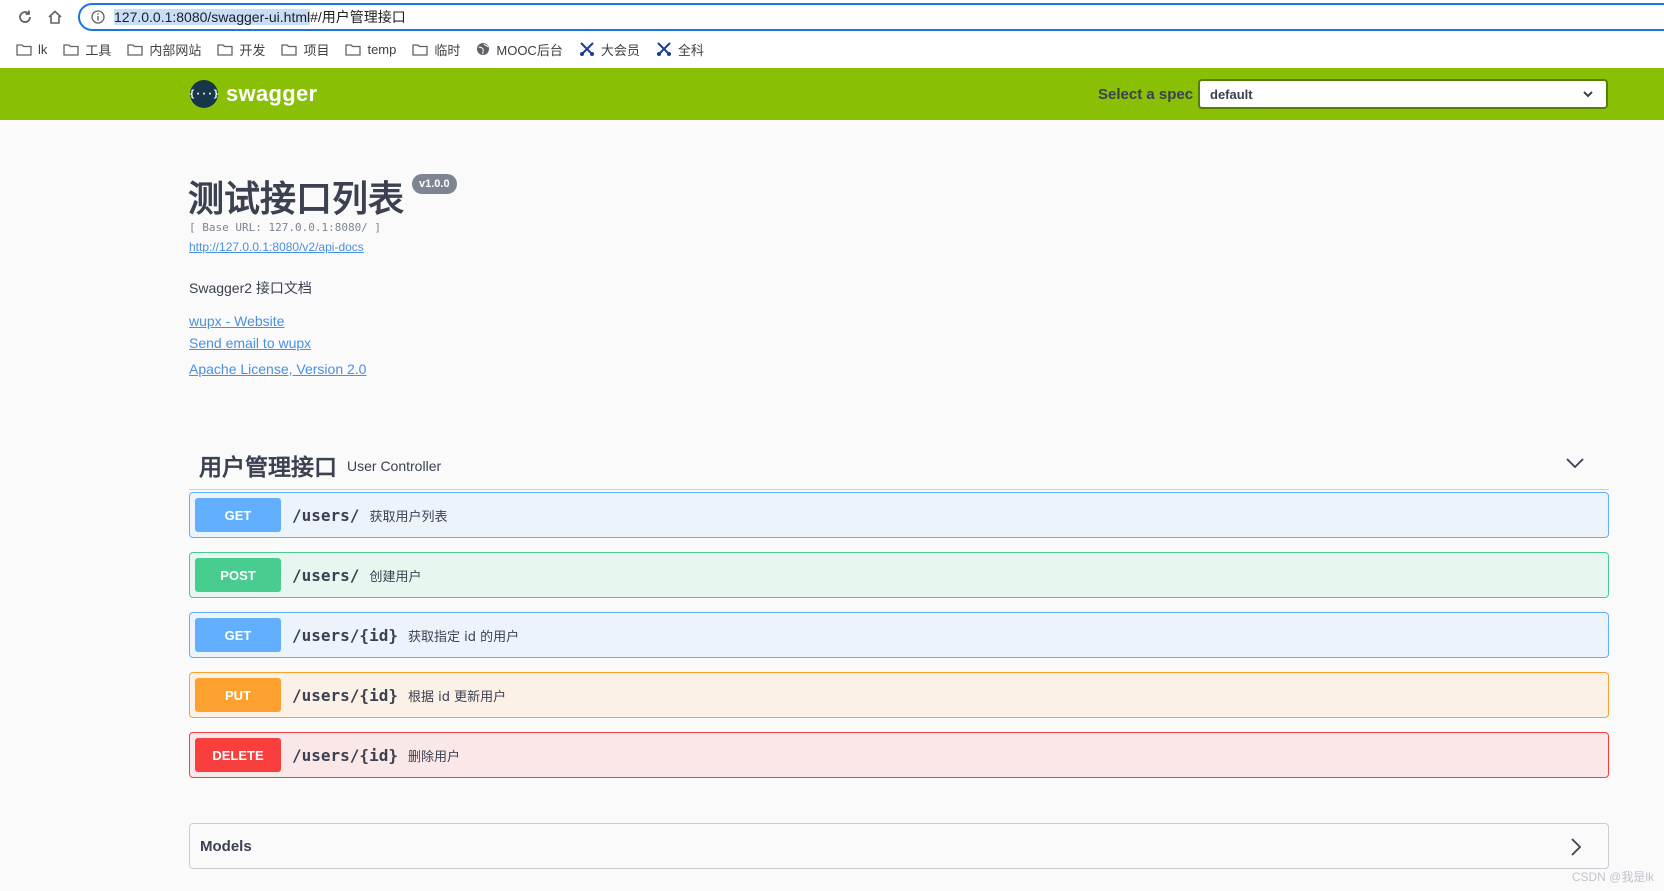  What do you see at coordinates (899, 515) in the screenshot?
I see `operation-get: GET/users/获取用户列表` at bounding box center [899, 515].